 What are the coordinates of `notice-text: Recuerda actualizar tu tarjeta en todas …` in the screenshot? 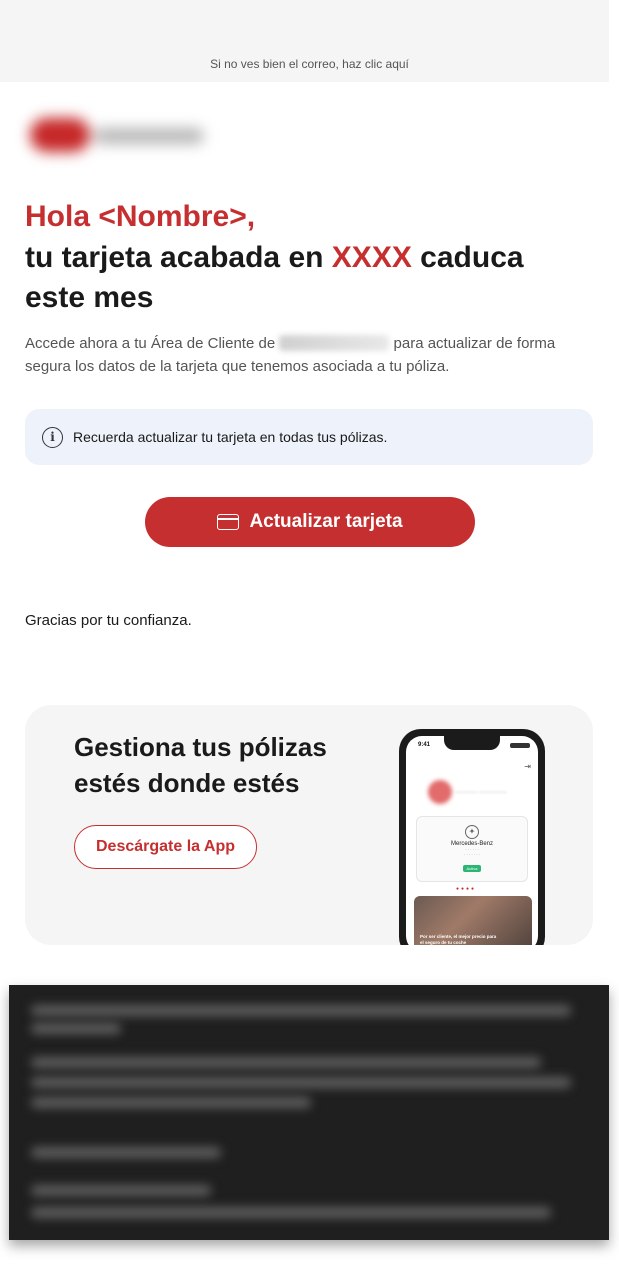 It's located at (230, 437).